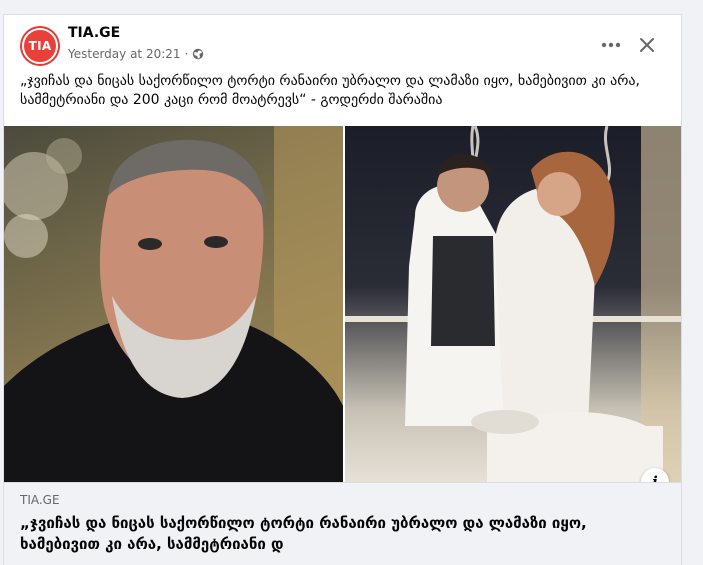 This screenshot has width=703, height=565. I want to click on close-icon, so click(647, 45).